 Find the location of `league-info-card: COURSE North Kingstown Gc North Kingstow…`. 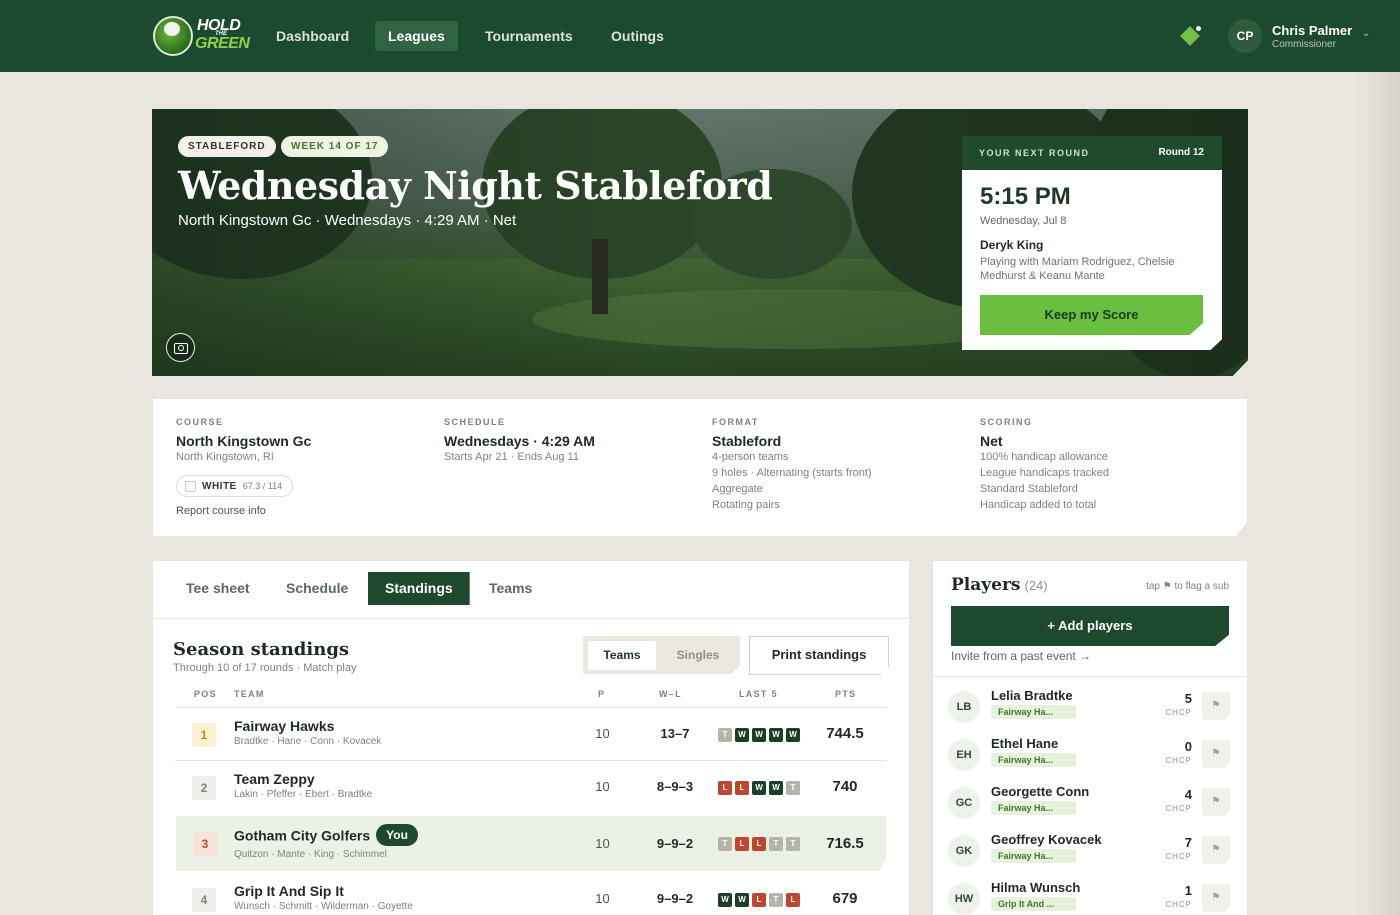

league-info-card: COURSE North Kingstown Gc North Kingstow… is located at coordinates (700, 467).